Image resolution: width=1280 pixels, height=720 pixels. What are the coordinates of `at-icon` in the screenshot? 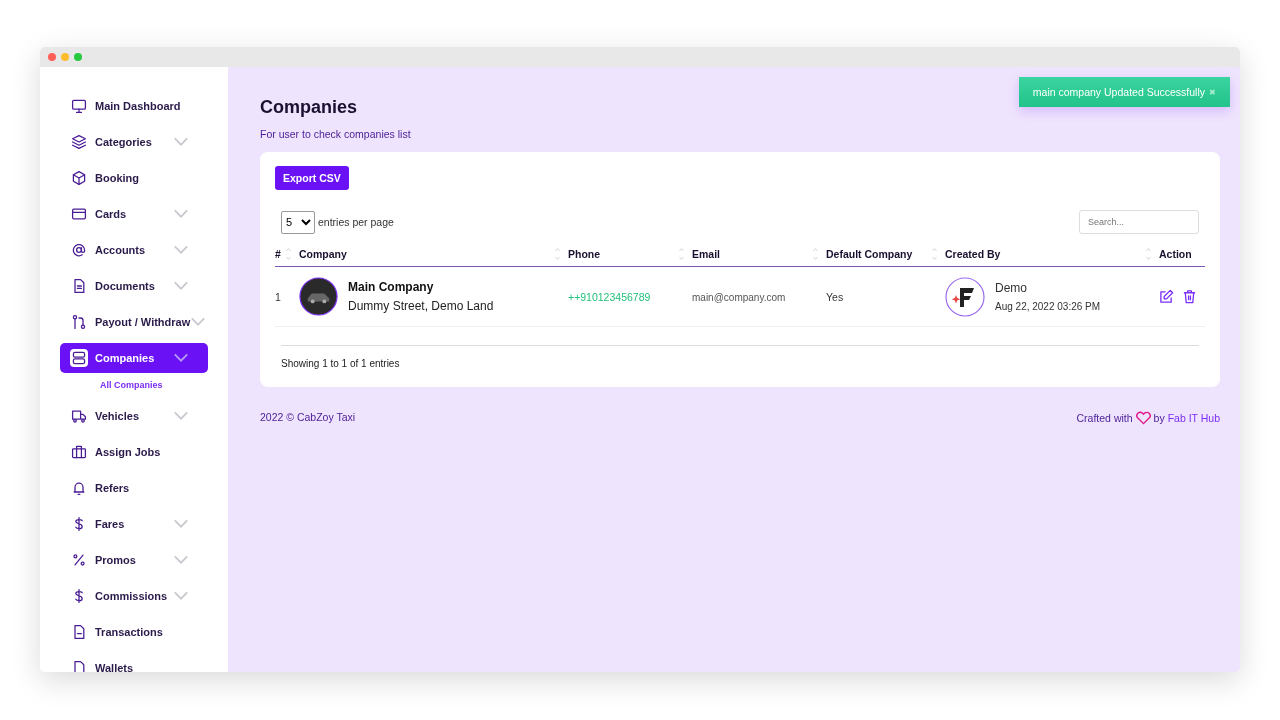 It's located at (79, 250).